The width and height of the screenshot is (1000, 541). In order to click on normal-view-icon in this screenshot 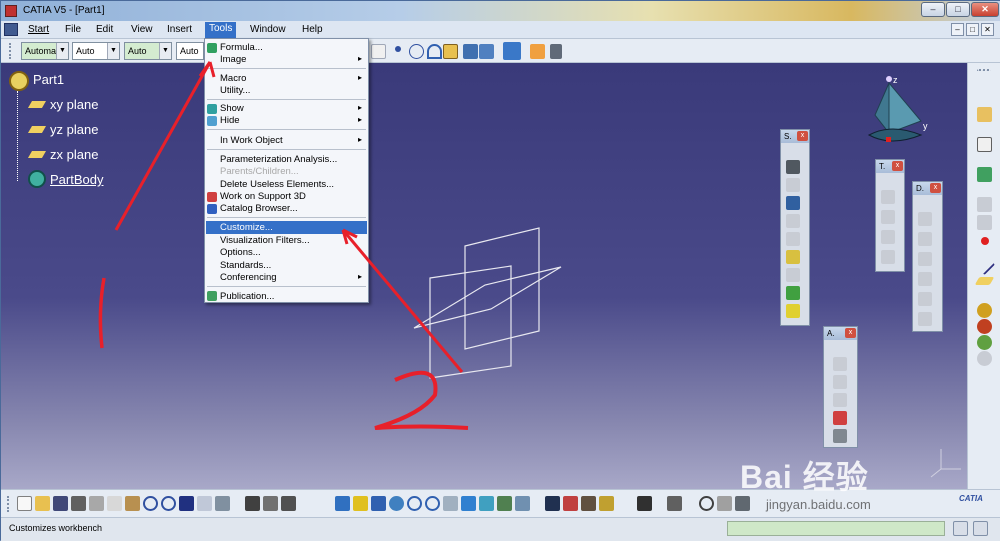, I will do `click(450, 503)`.